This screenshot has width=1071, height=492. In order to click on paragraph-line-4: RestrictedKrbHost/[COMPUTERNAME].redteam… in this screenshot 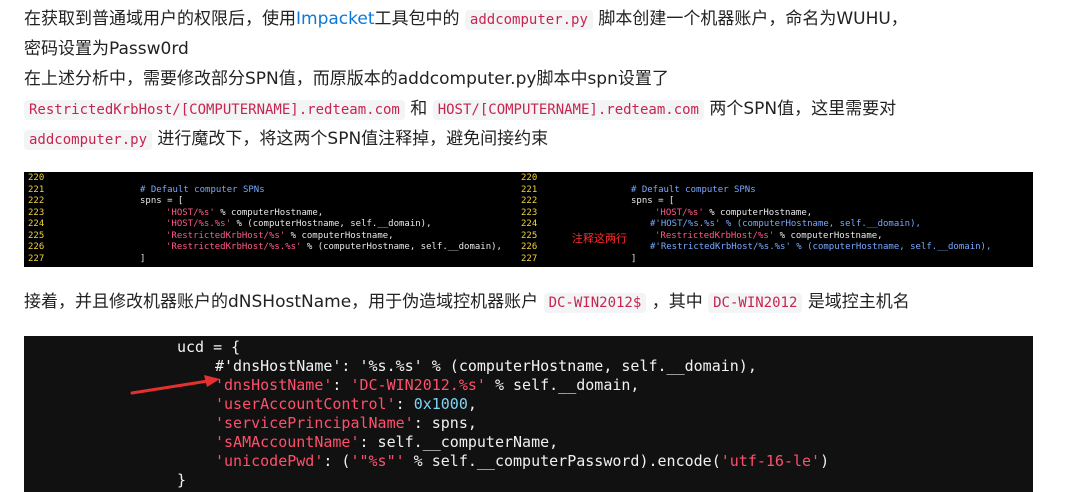, I will do `click(460, 109)`.